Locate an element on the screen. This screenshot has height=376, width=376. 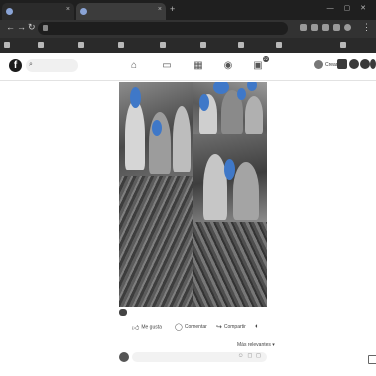
comment-button: ◯ Comentar is located at coordinates (191, 329).